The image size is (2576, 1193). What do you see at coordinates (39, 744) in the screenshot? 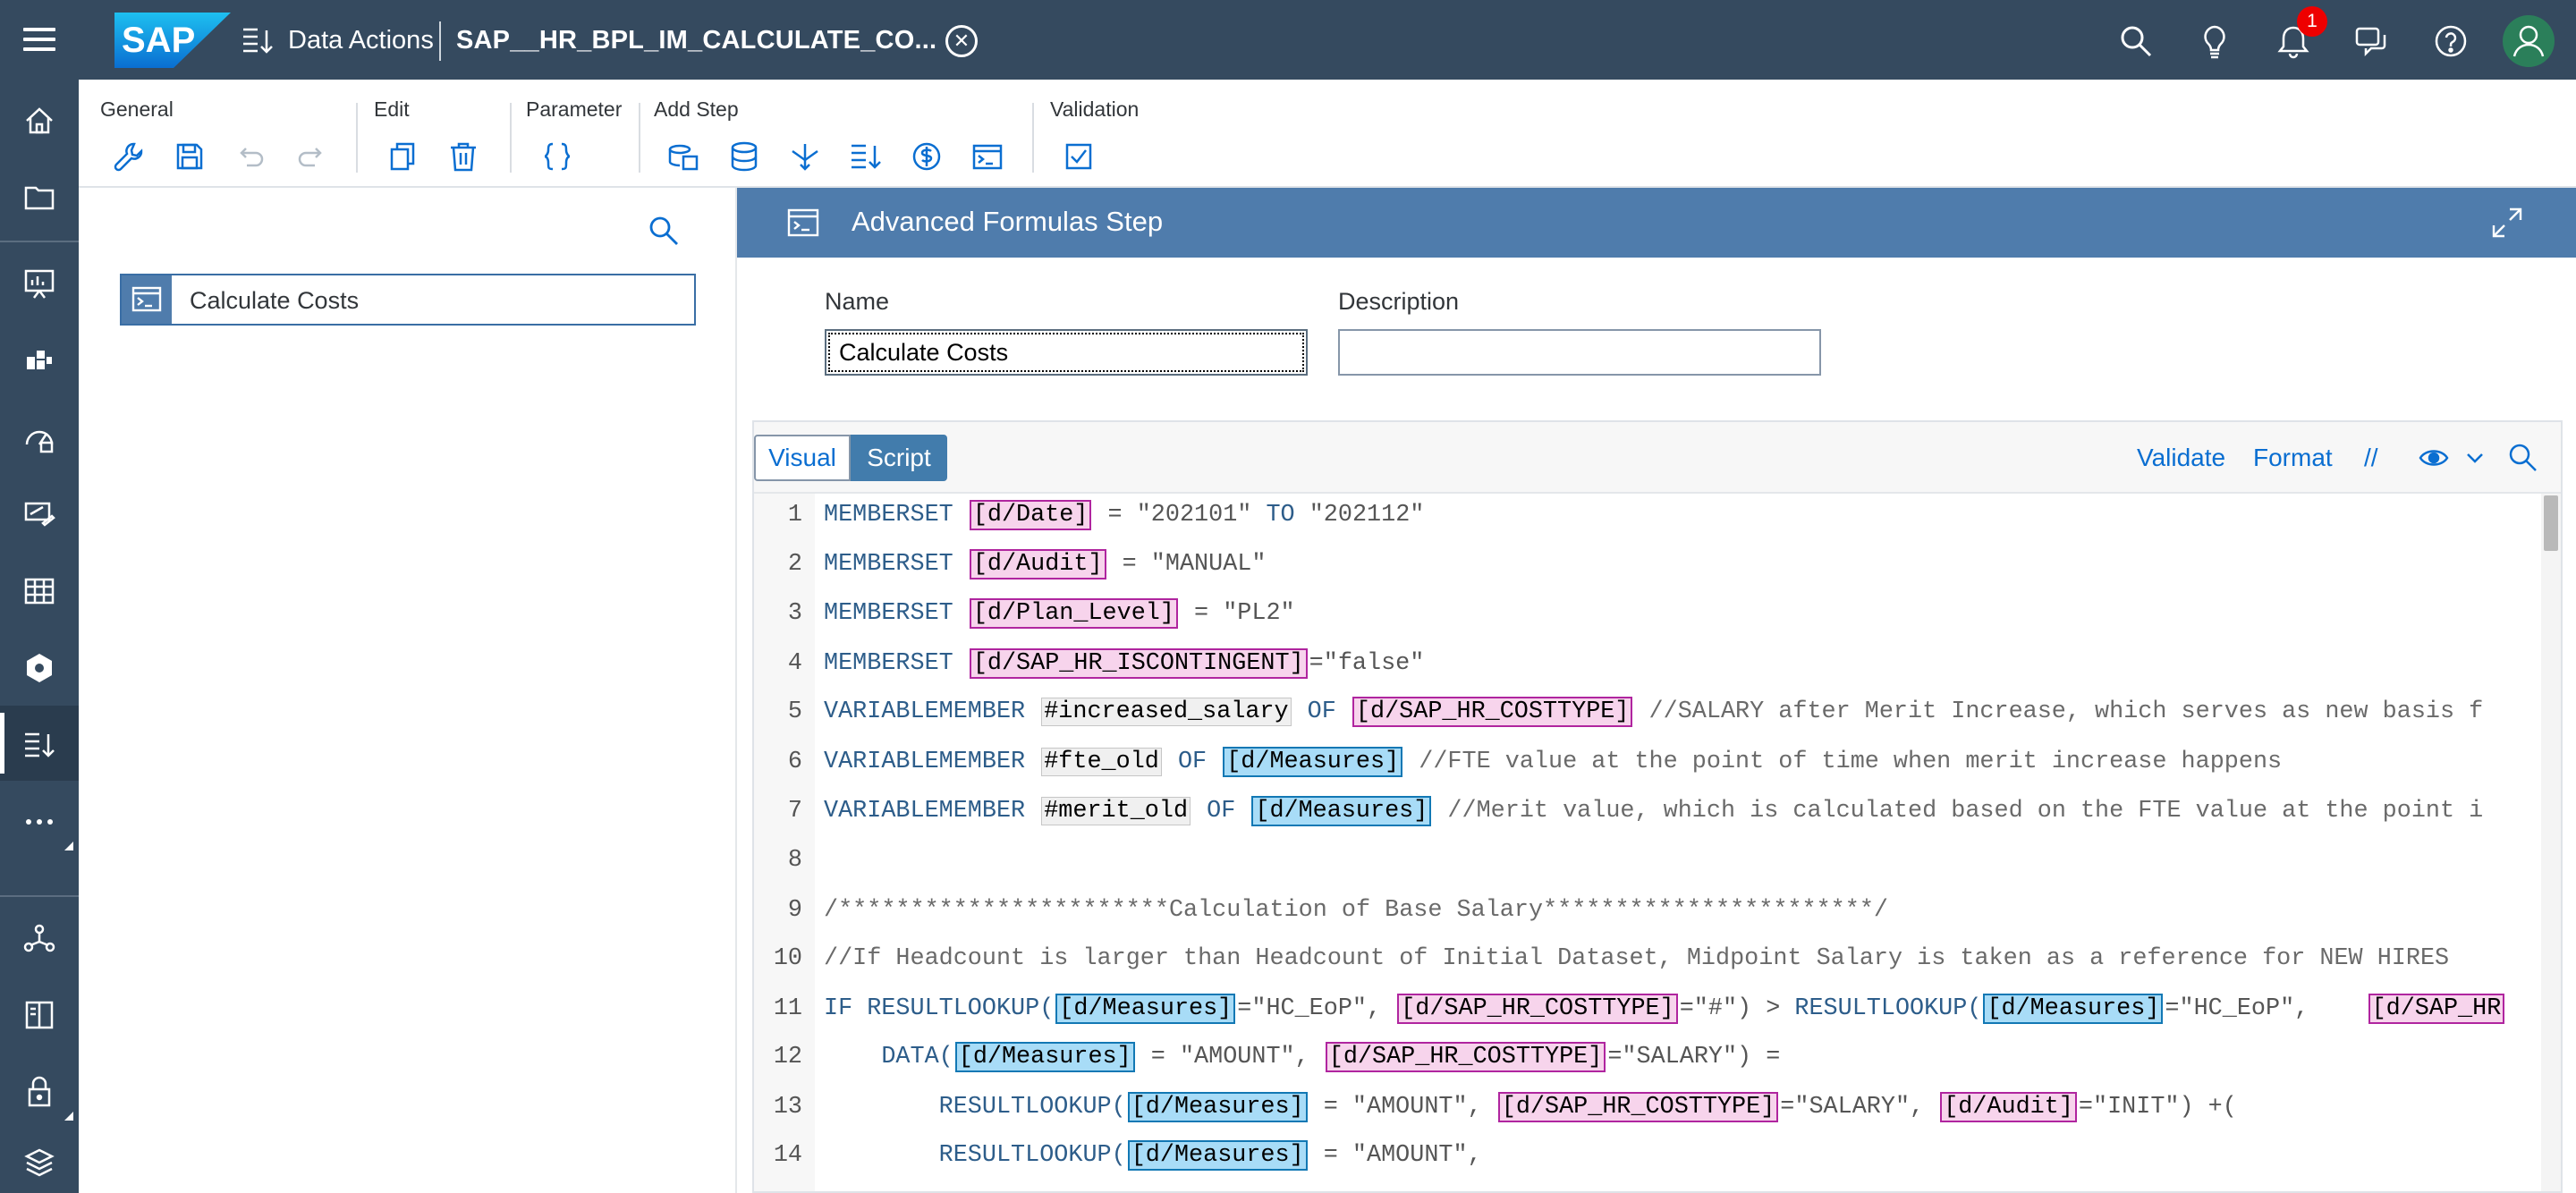
I see `nav-data-actions` at bounding box center [39, 744].